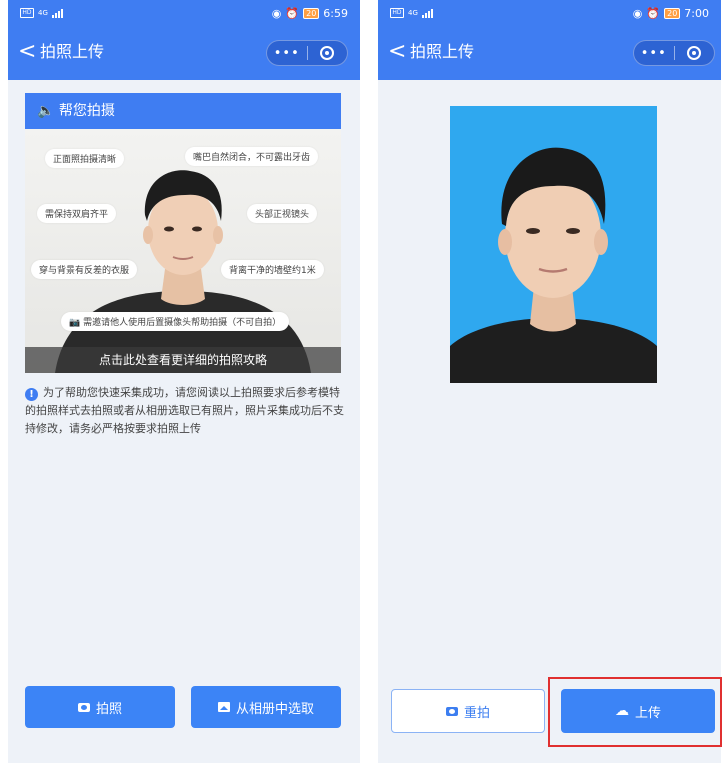 Image resolution: width=725 pixels, height=763 pixels. I want to click on album-icon, so click(223, 707).